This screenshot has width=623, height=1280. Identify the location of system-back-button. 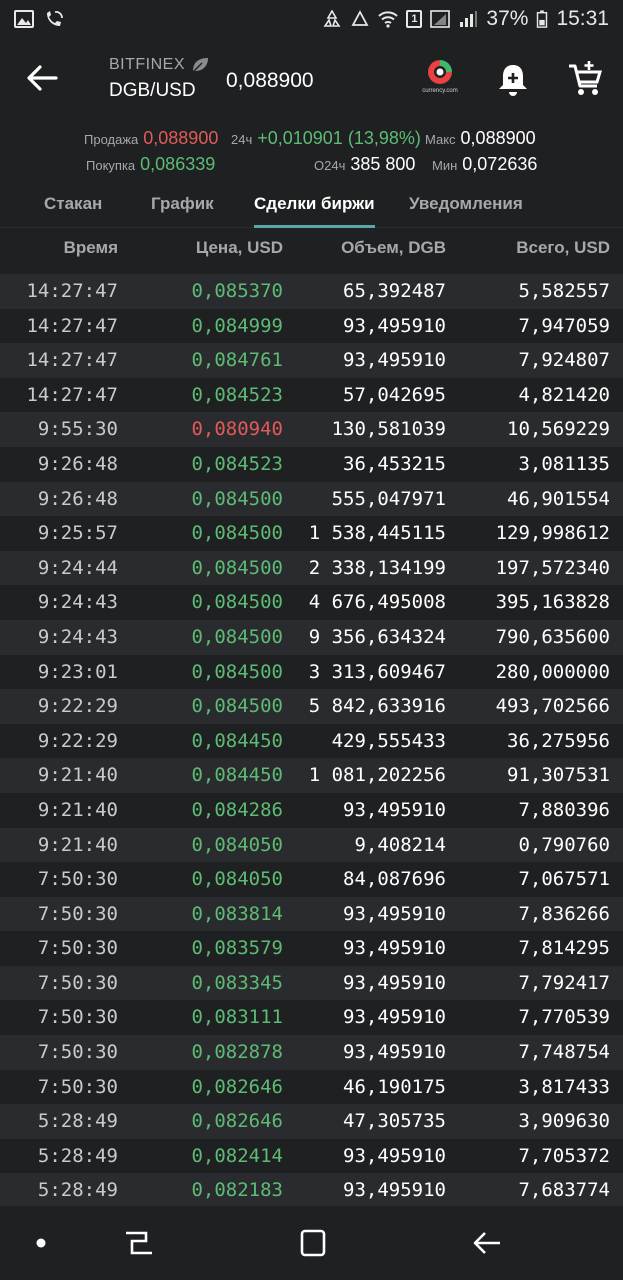
(487, 1243).